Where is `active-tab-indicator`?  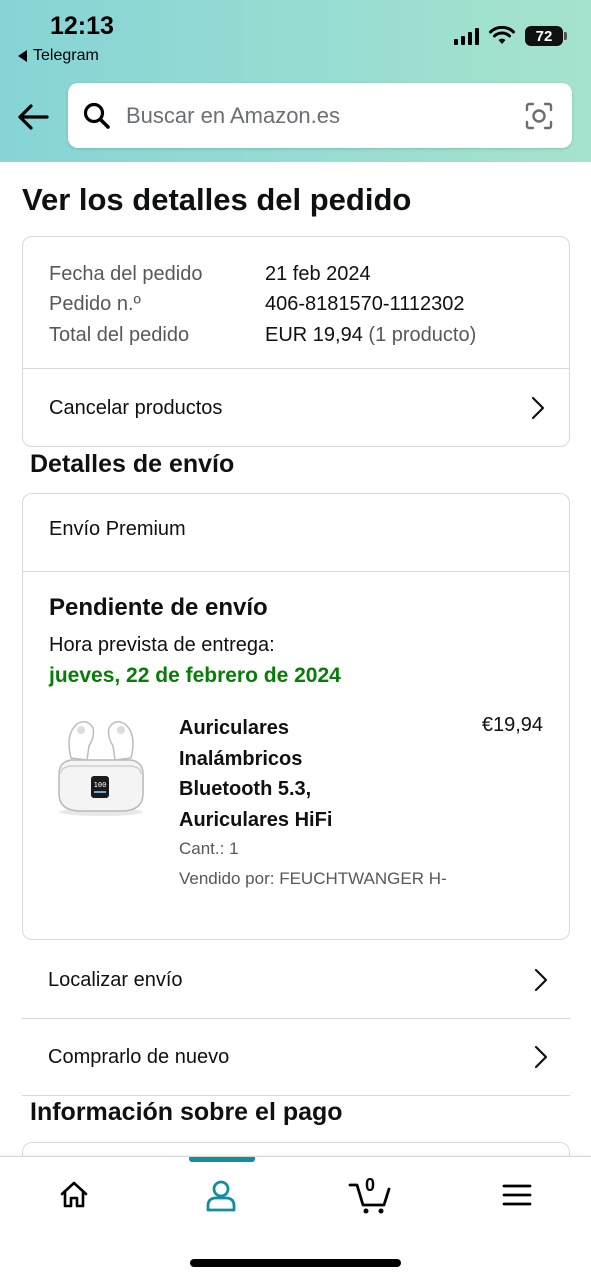
active-tab-indicator is located at coordinates (222, 1159).